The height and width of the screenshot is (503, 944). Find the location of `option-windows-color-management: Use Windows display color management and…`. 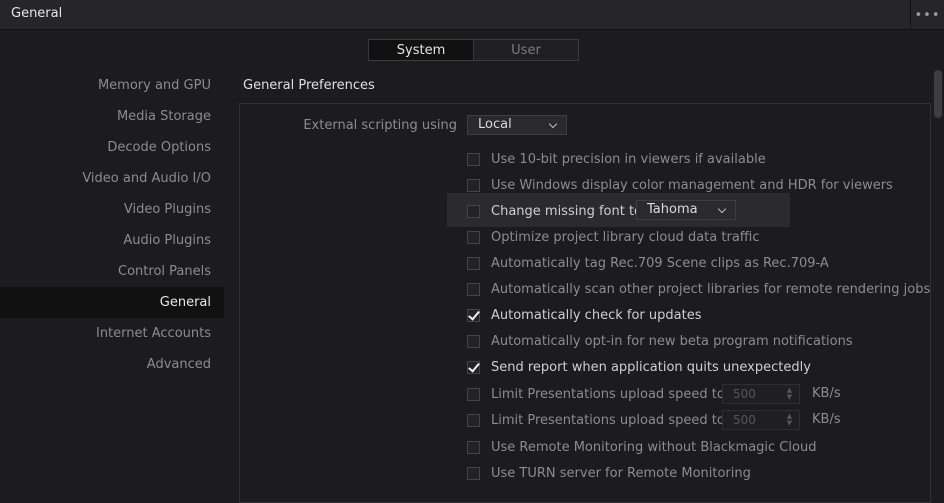

option-windows-color-management: Use Windows display color management and… is located at coordinates (680, 185).